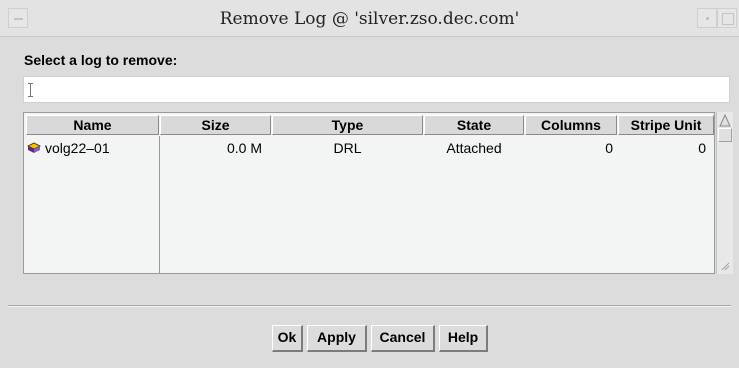 The height and width of the screenshot is (368, 739). I want to click on cell-stripe-unit: 0, so click(702, 148).